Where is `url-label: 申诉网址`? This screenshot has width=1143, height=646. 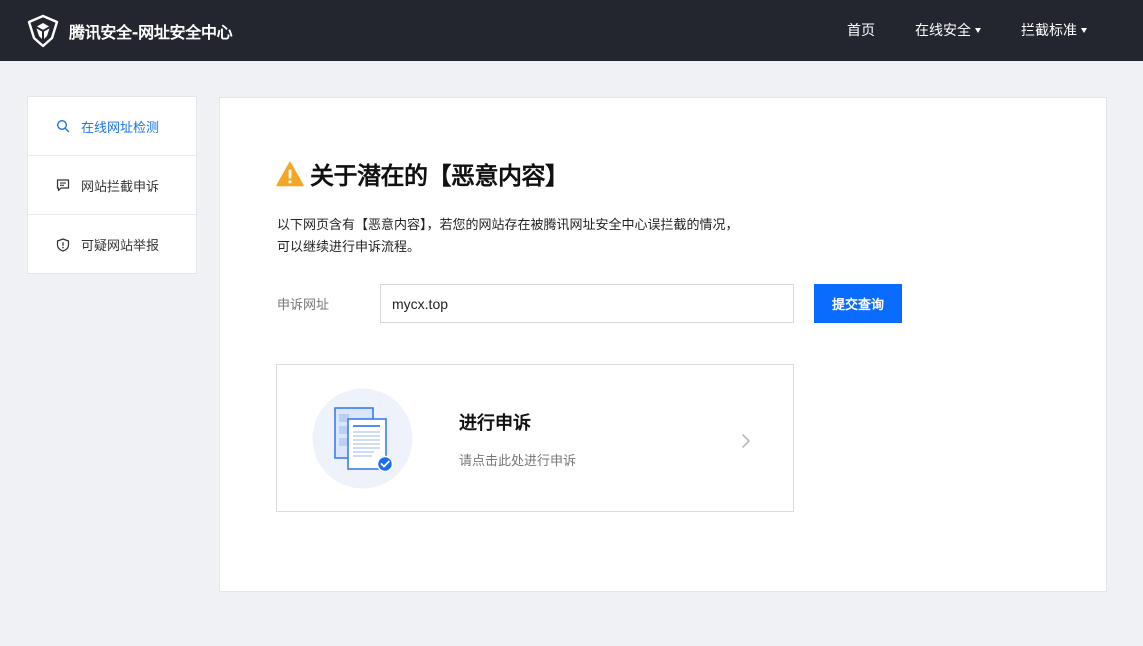 url-label: 申诉网址 is located at coordinates (303, 305).